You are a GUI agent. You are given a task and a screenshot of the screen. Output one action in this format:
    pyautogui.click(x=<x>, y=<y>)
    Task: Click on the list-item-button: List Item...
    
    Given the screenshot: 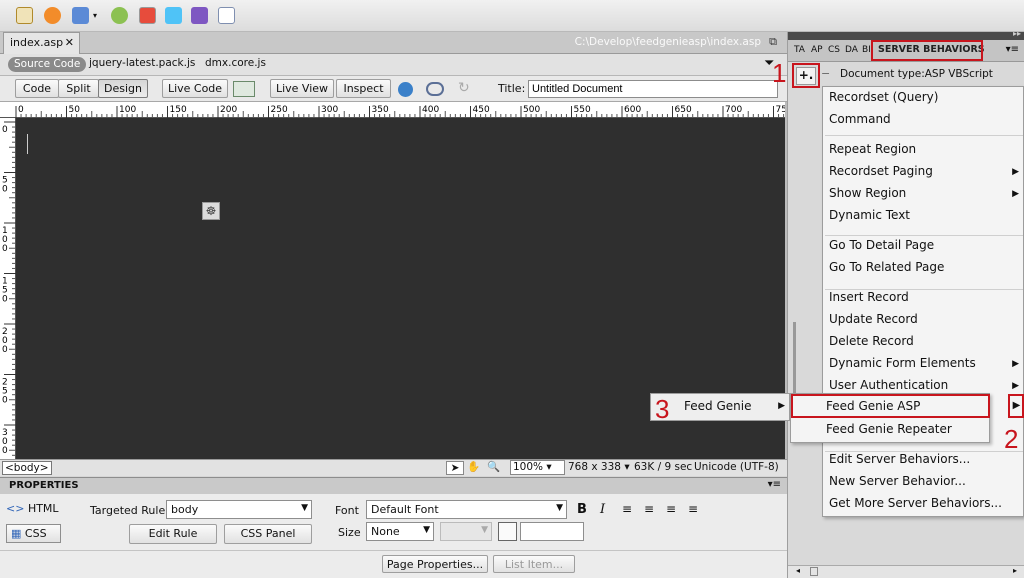 What is the action you would take?
    pyautogui.click(x=534, y=564)
    